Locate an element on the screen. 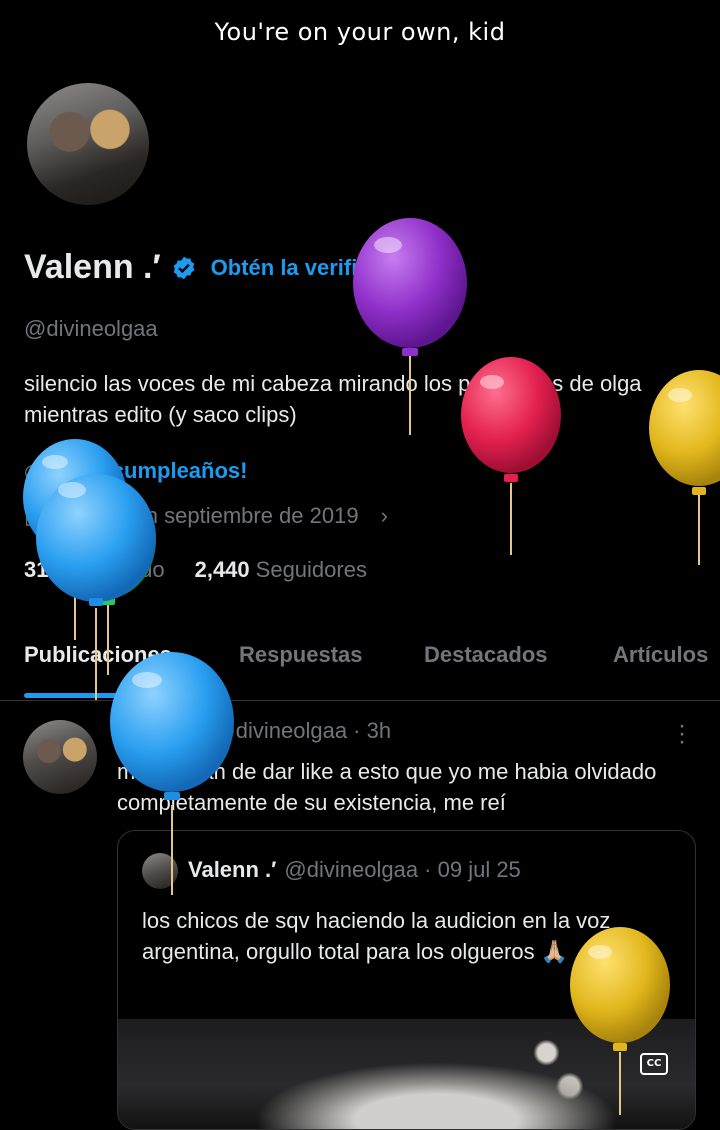 The image size is (720, 1130). profile-handle: @divineolgaa is located at coordinates (91, 328).